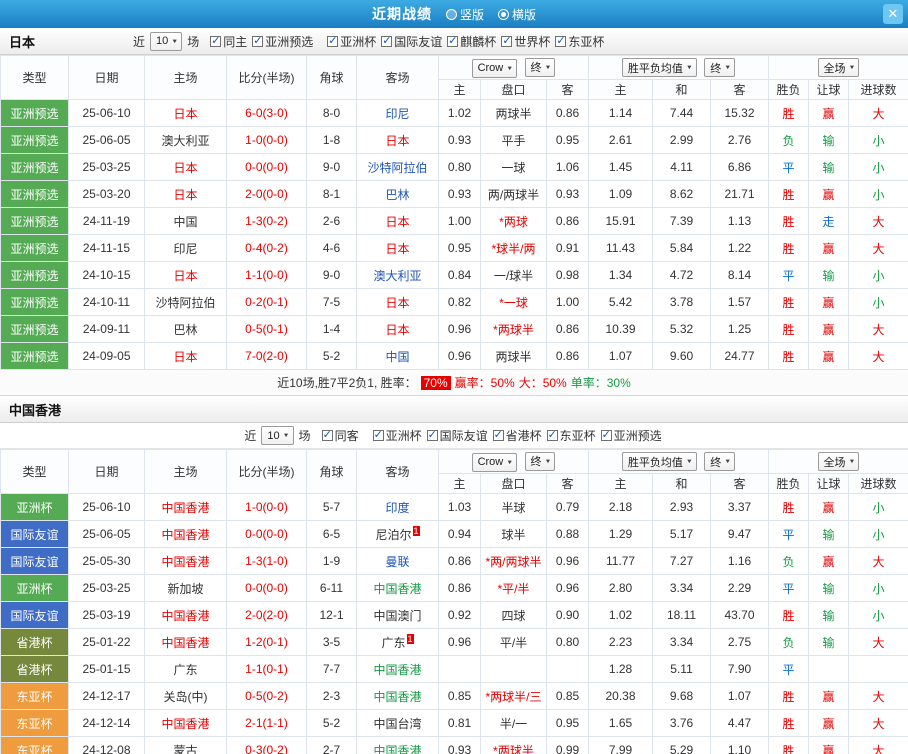 The width and height of the screenshot is (908, 754). I want to click on away-team: 曼联, so click(397, 561).